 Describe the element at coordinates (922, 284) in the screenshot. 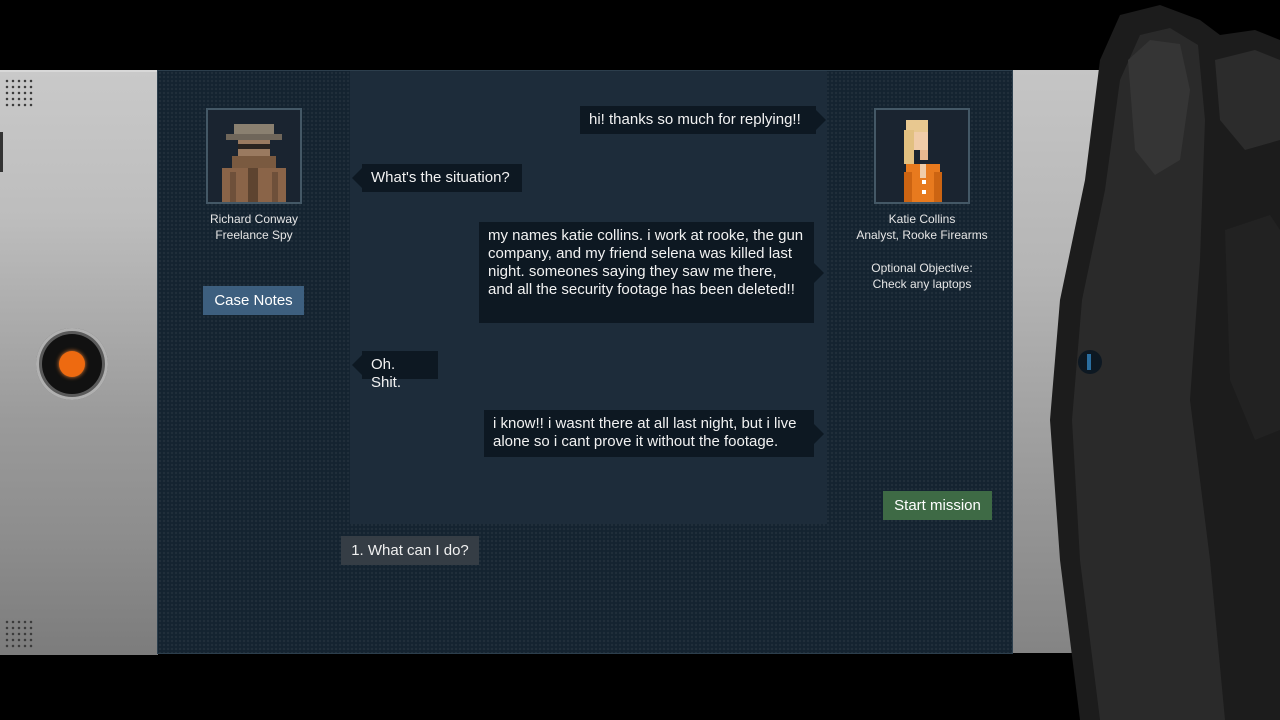

I see `objective-text: Check any laptops` at that location.